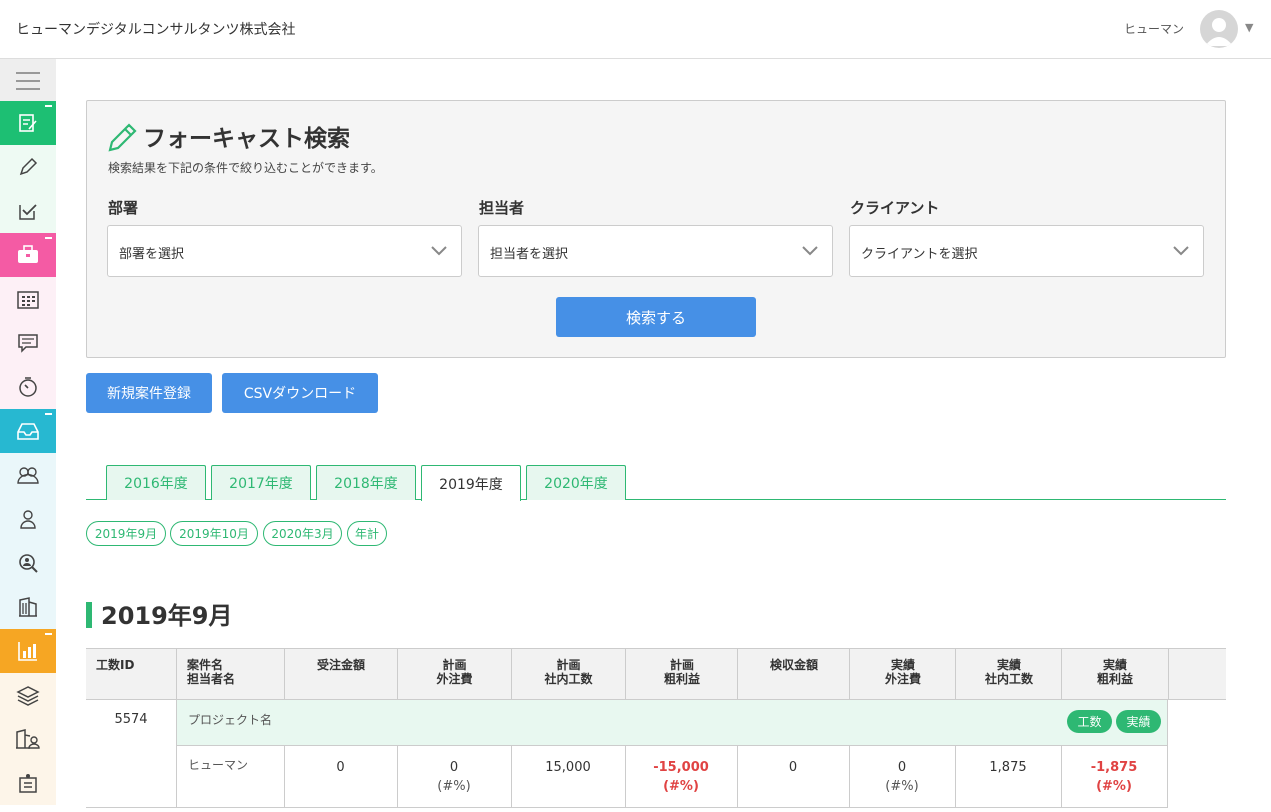 The width and height of the screenshot is (1271, 812). I want to click on sidebar-item-messages, so click(28, 343).